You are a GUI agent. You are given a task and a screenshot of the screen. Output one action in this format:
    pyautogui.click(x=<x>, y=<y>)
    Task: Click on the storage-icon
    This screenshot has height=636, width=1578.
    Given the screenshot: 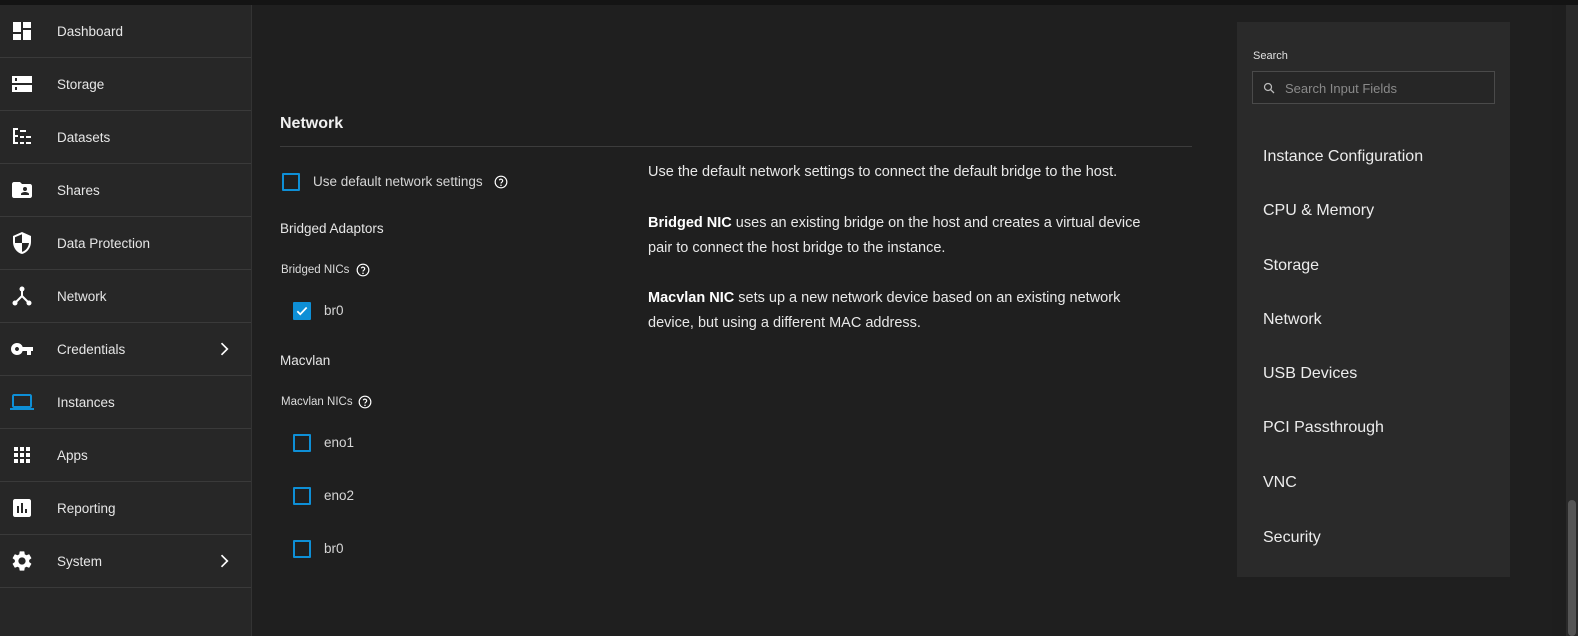 What is the action you would take?
    pyautogui.click(x=22, y=84)
    